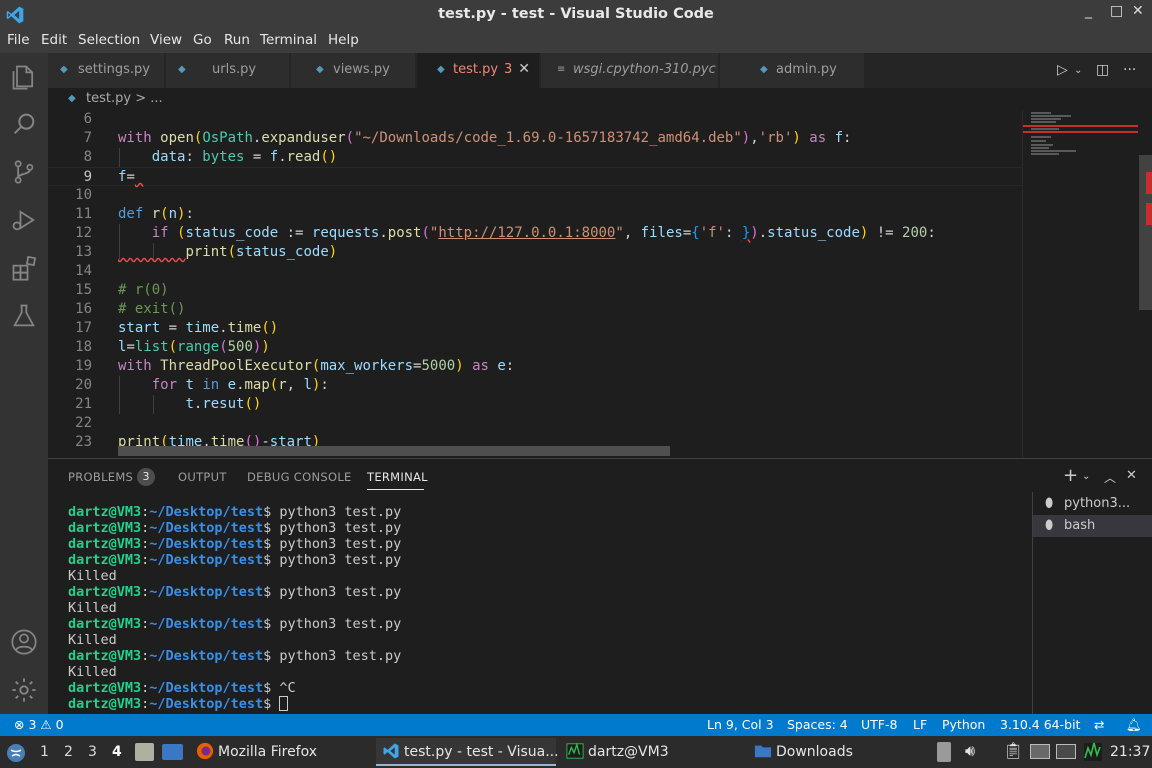 This screenshot has width=1152, height=768. Describe the element at coordinates (1087, 284) in the screenshot. I see `minimap` at that location.